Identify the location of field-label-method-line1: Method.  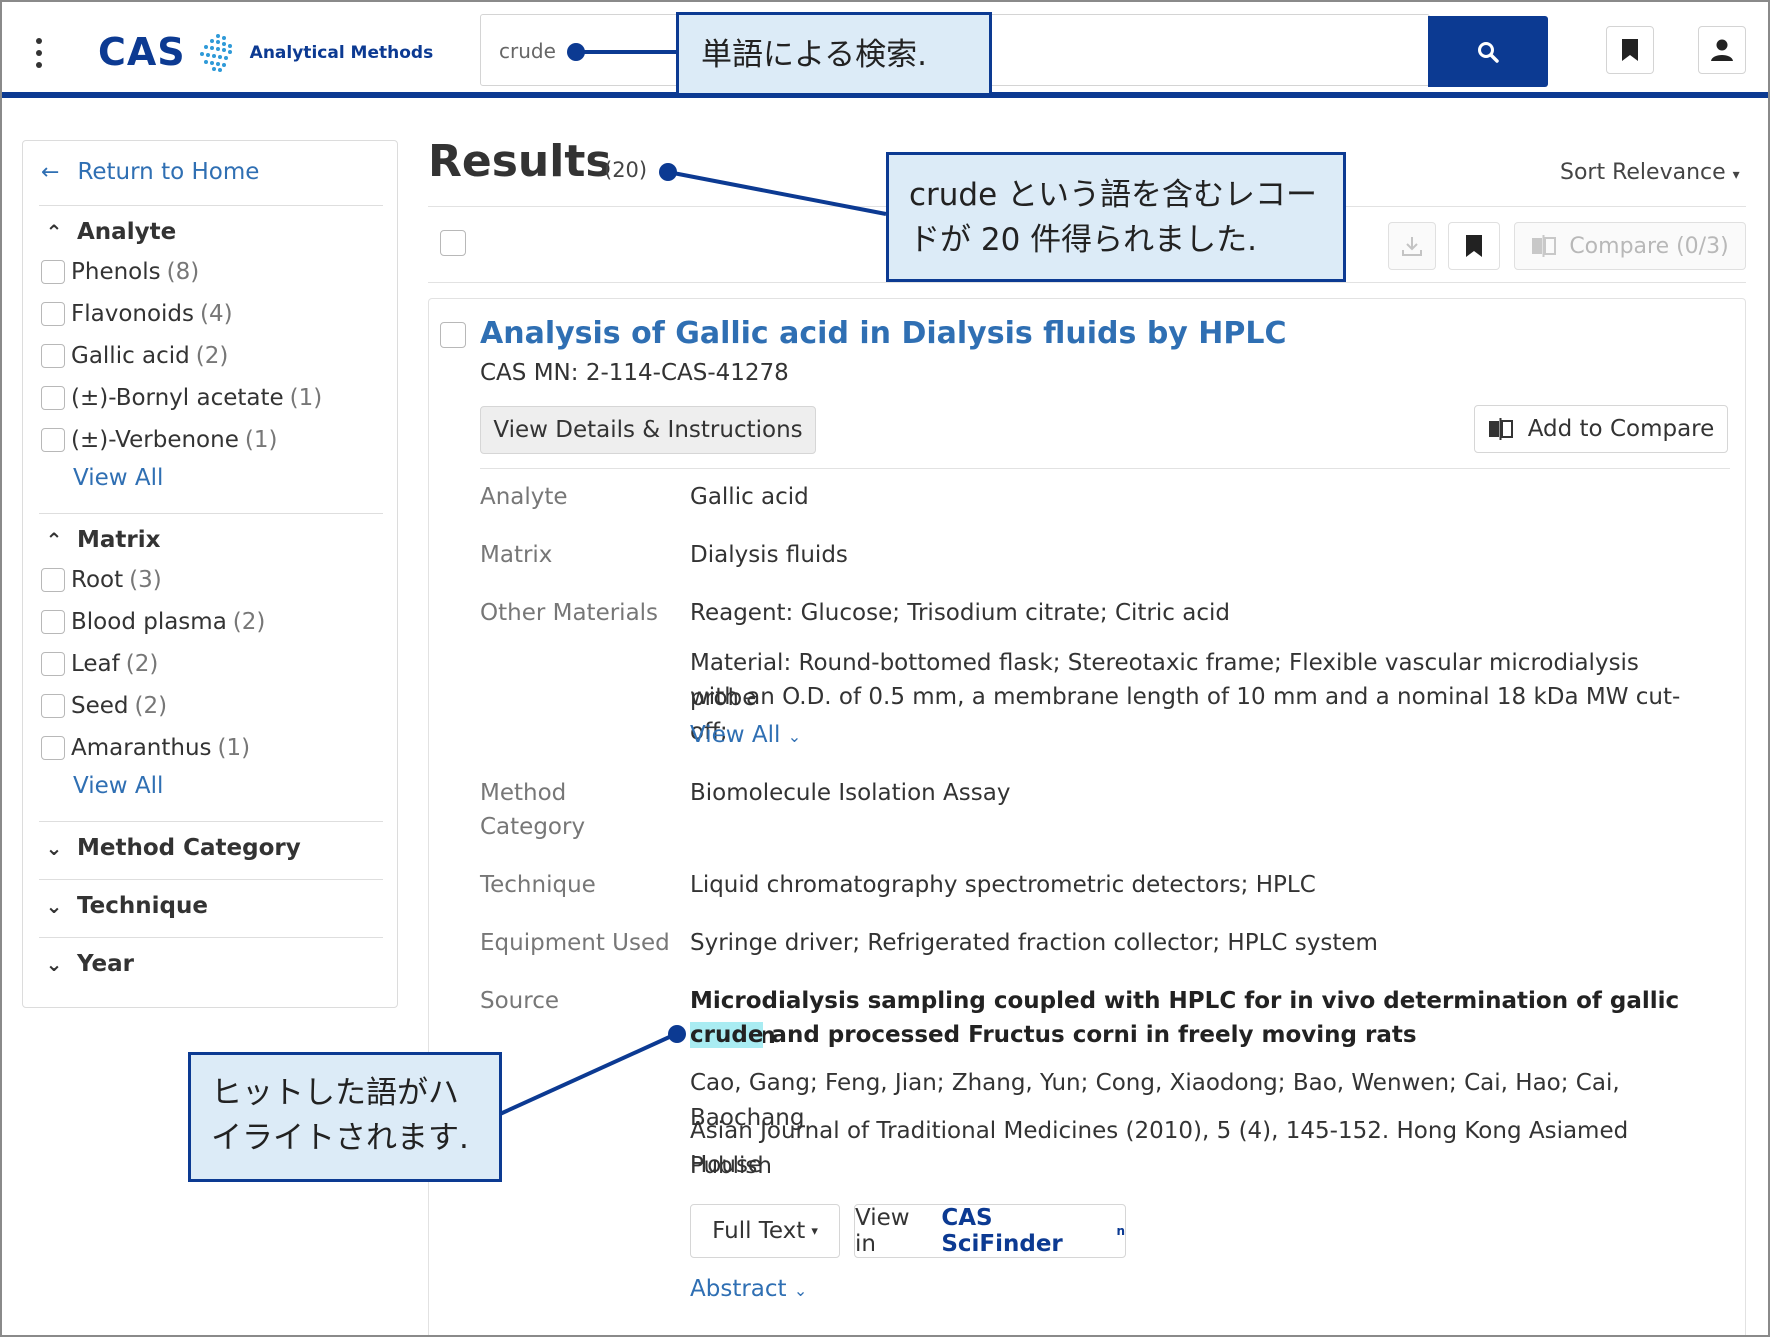
(523, 793).